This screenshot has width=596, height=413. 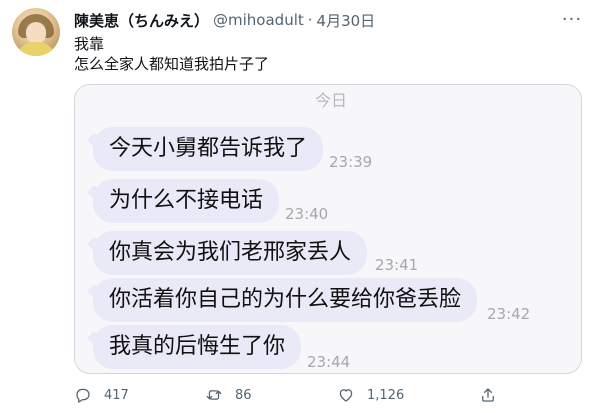 I want to click on reply-count: 417, so click(x=116, y=395).